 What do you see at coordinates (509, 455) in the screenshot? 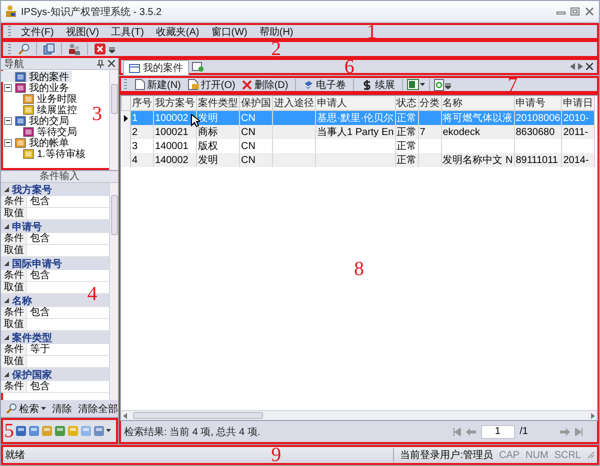
I see `key-indicator: CAP` at bounding box center [509, 455].